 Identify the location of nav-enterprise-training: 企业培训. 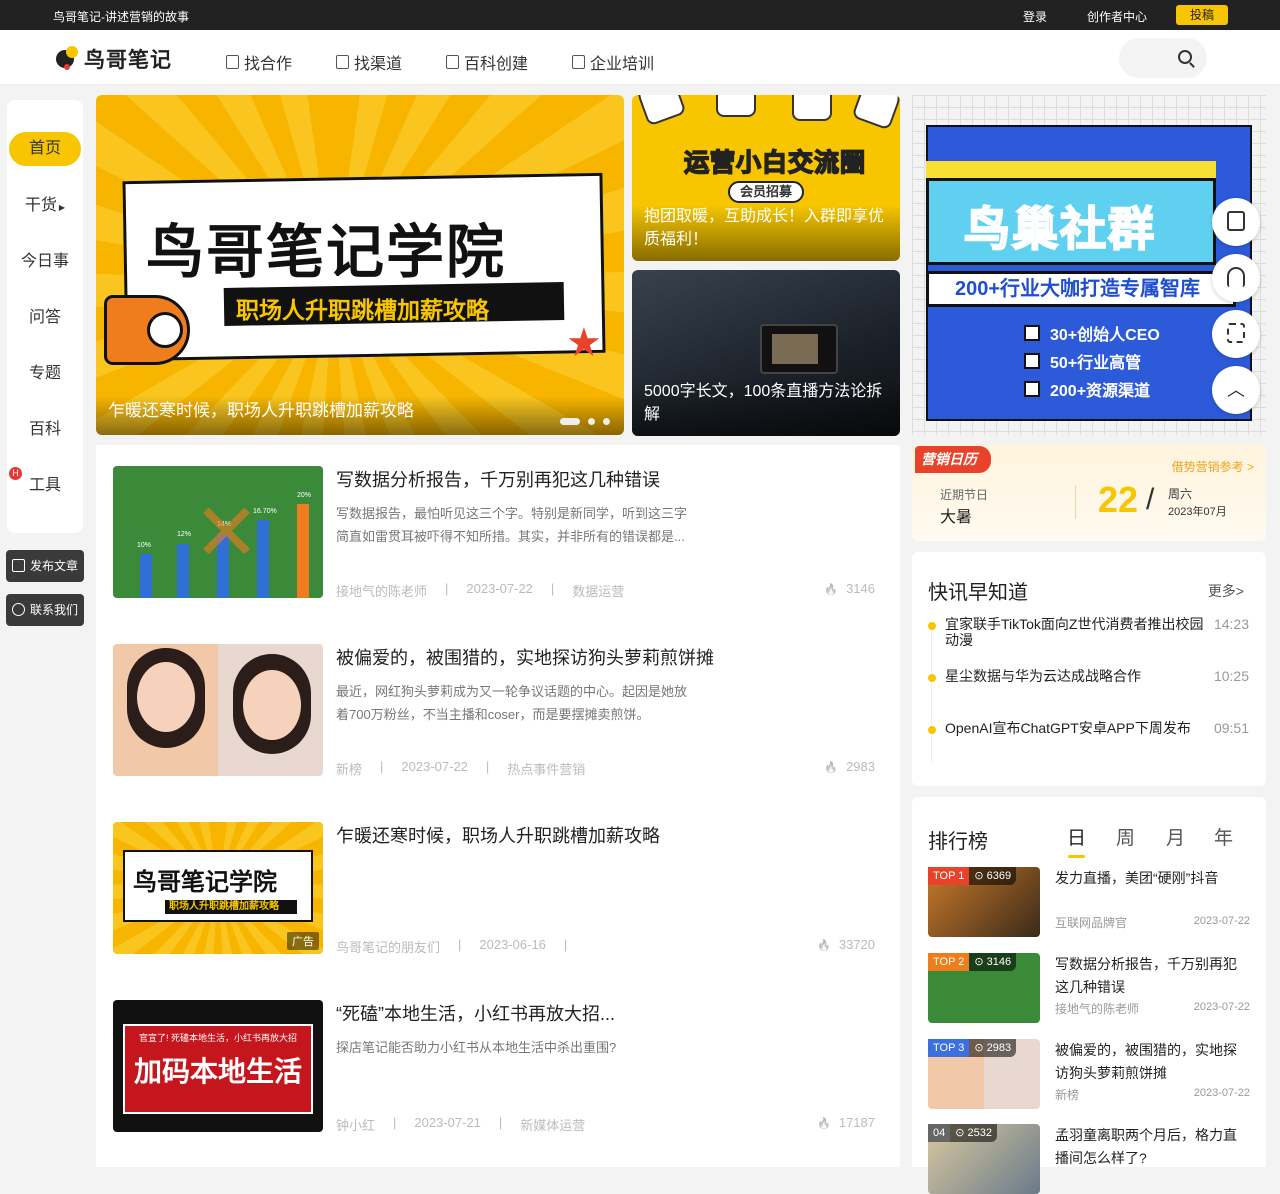
(613, 62).